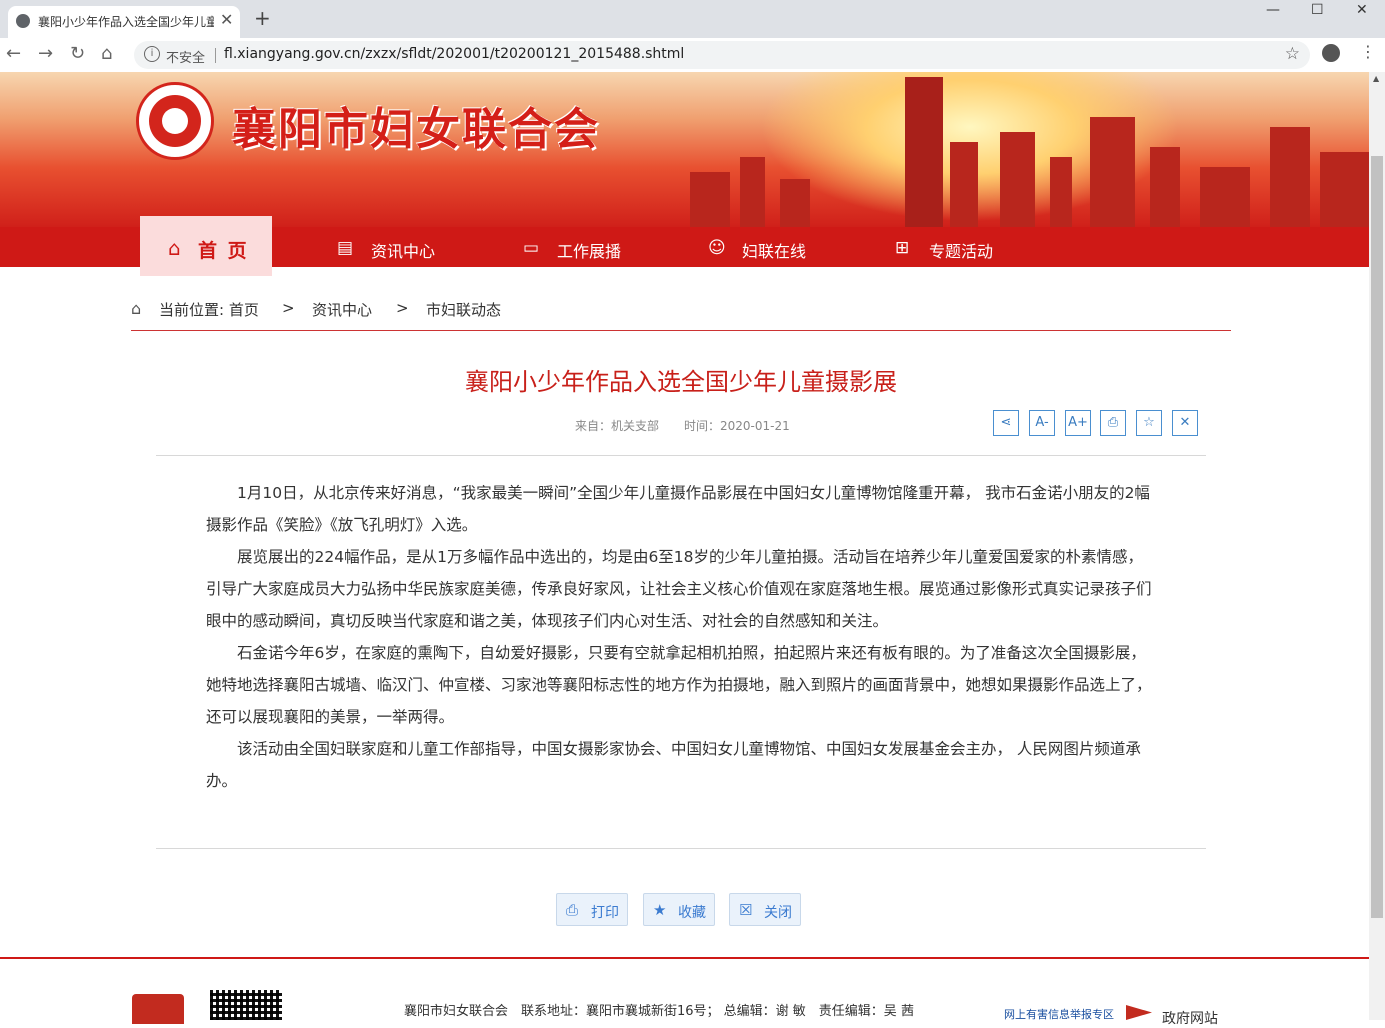  Describe the element at coordinates (589, 251) in the screenshot. I see `nav-item-label: 工作展播` at that location.